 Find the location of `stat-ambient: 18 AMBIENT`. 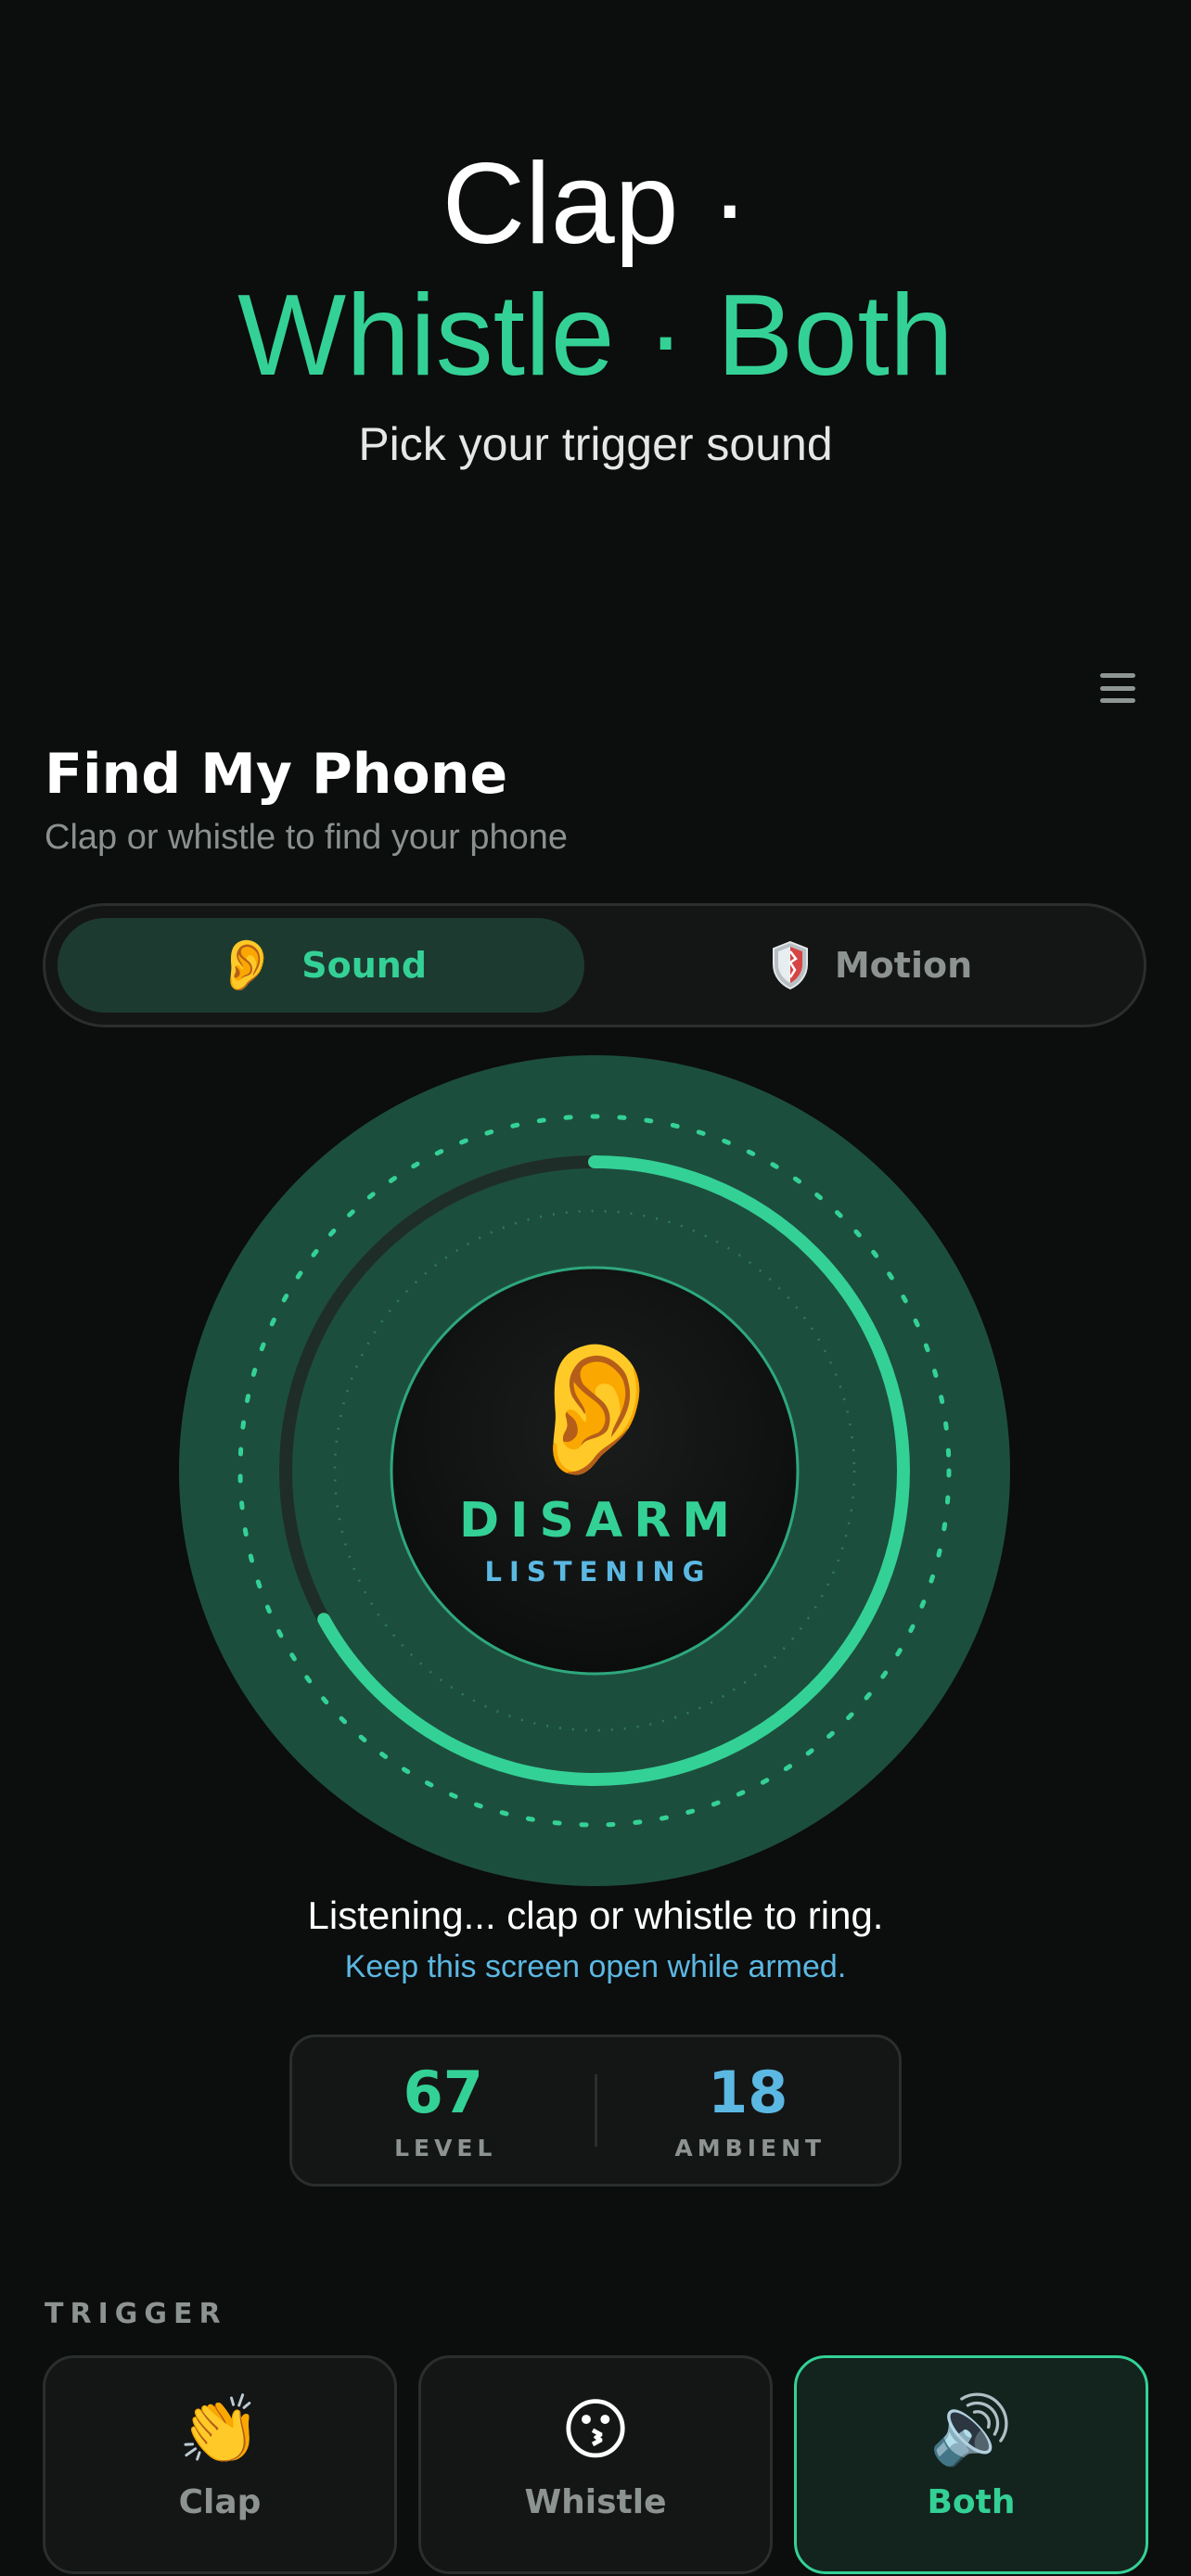

stat-ambient: 18 AMBIENT is located at coordinates (748, 2111).